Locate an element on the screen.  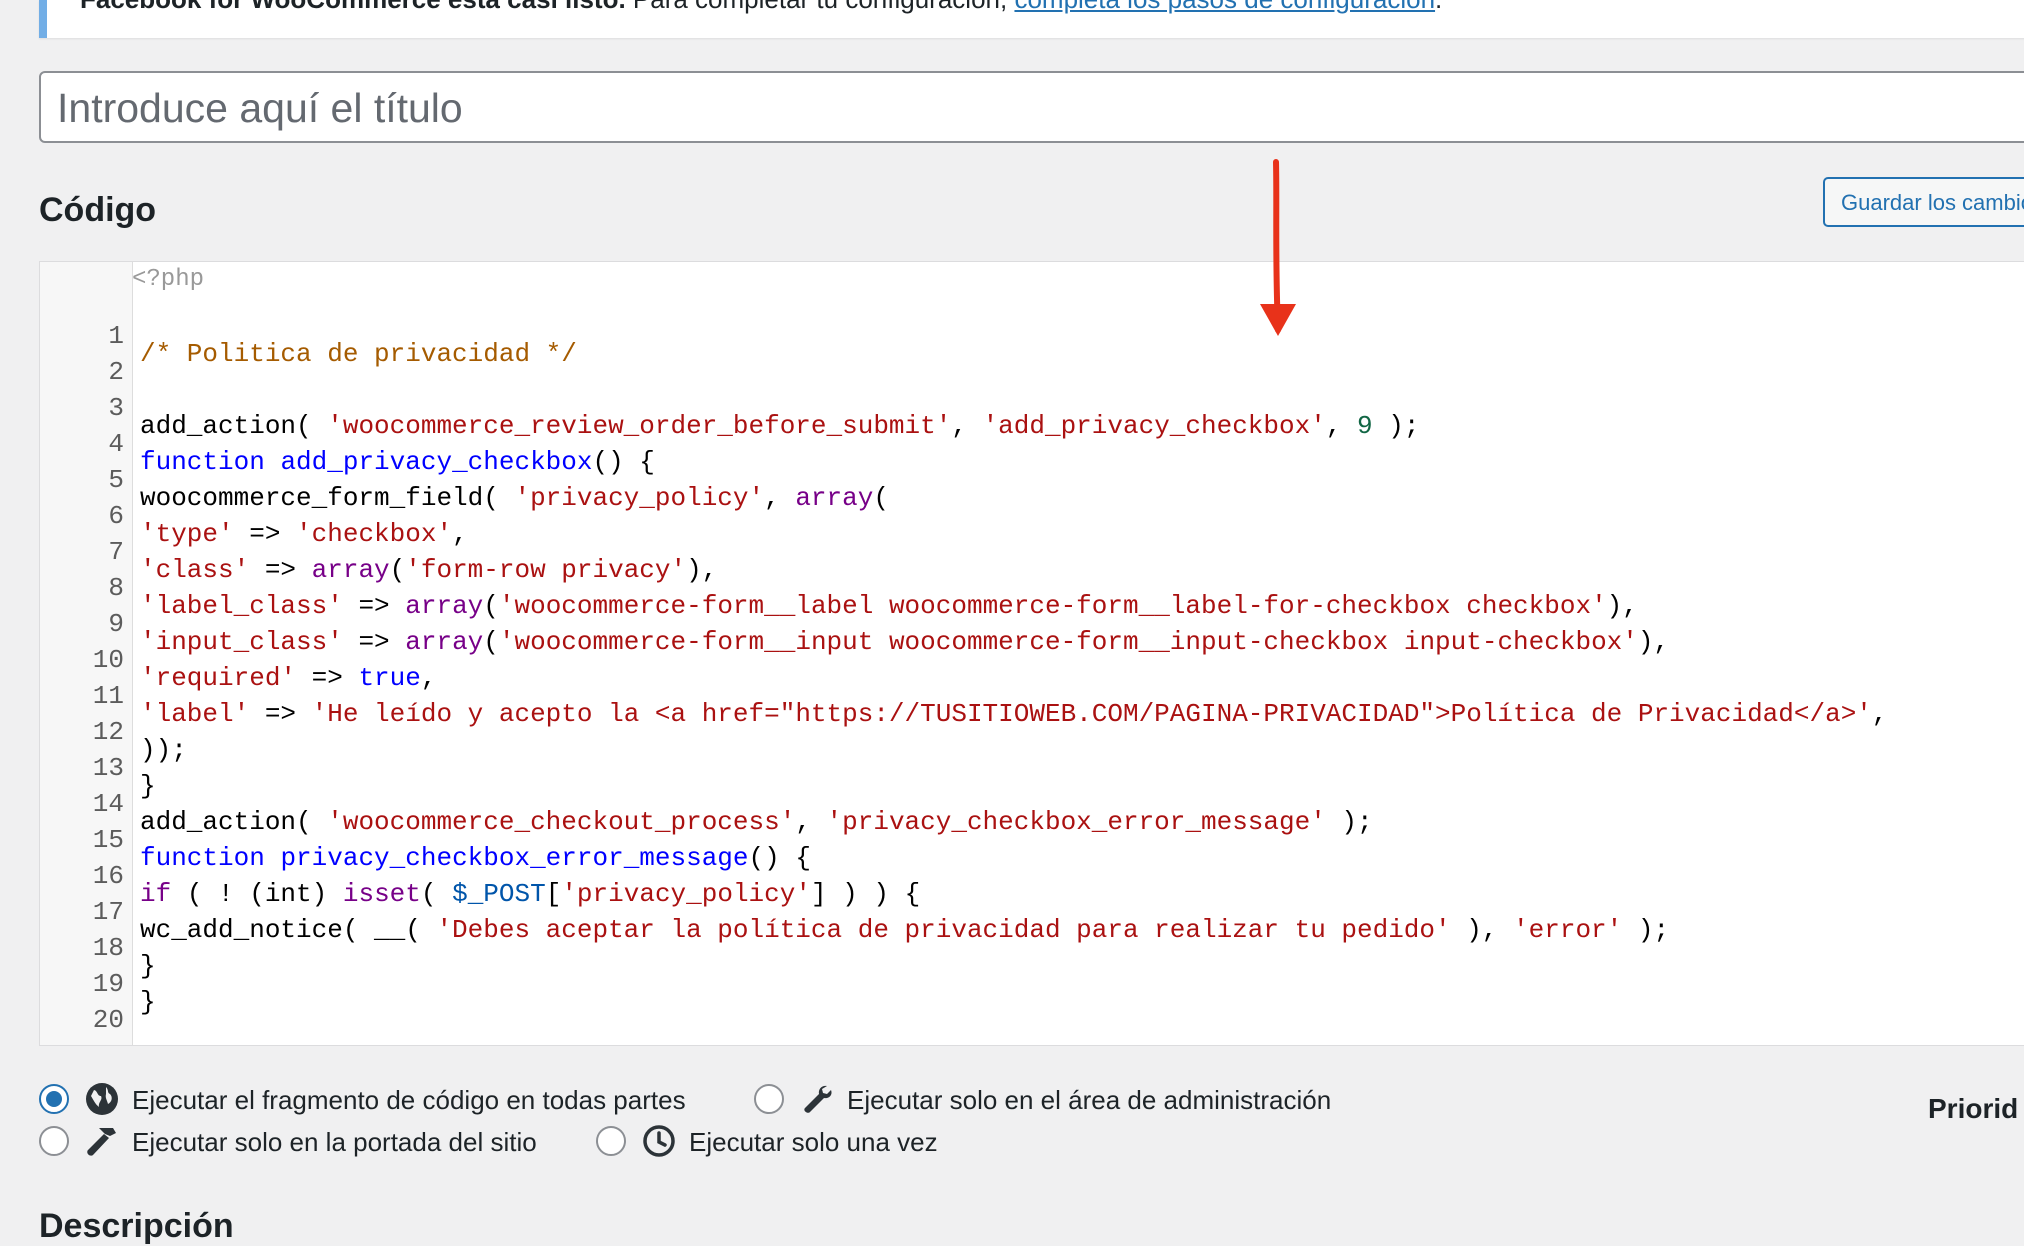
option-once-label: Ejecutar solo una vez is located at coordinates (813, 1142).